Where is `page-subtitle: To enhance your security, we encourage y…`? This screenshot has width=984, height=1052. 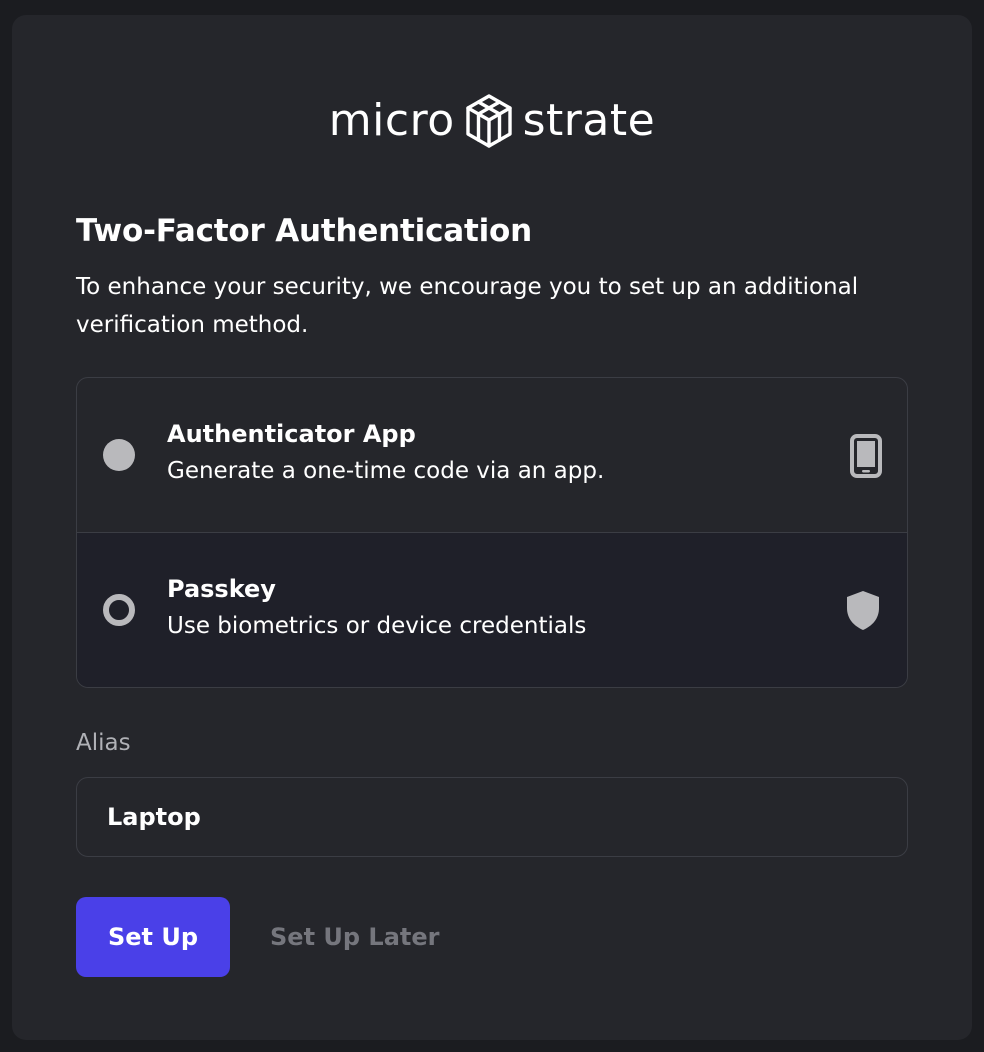
page-subtitle: To enhance your security, we encourage y… is located at coordinates (467, 306).